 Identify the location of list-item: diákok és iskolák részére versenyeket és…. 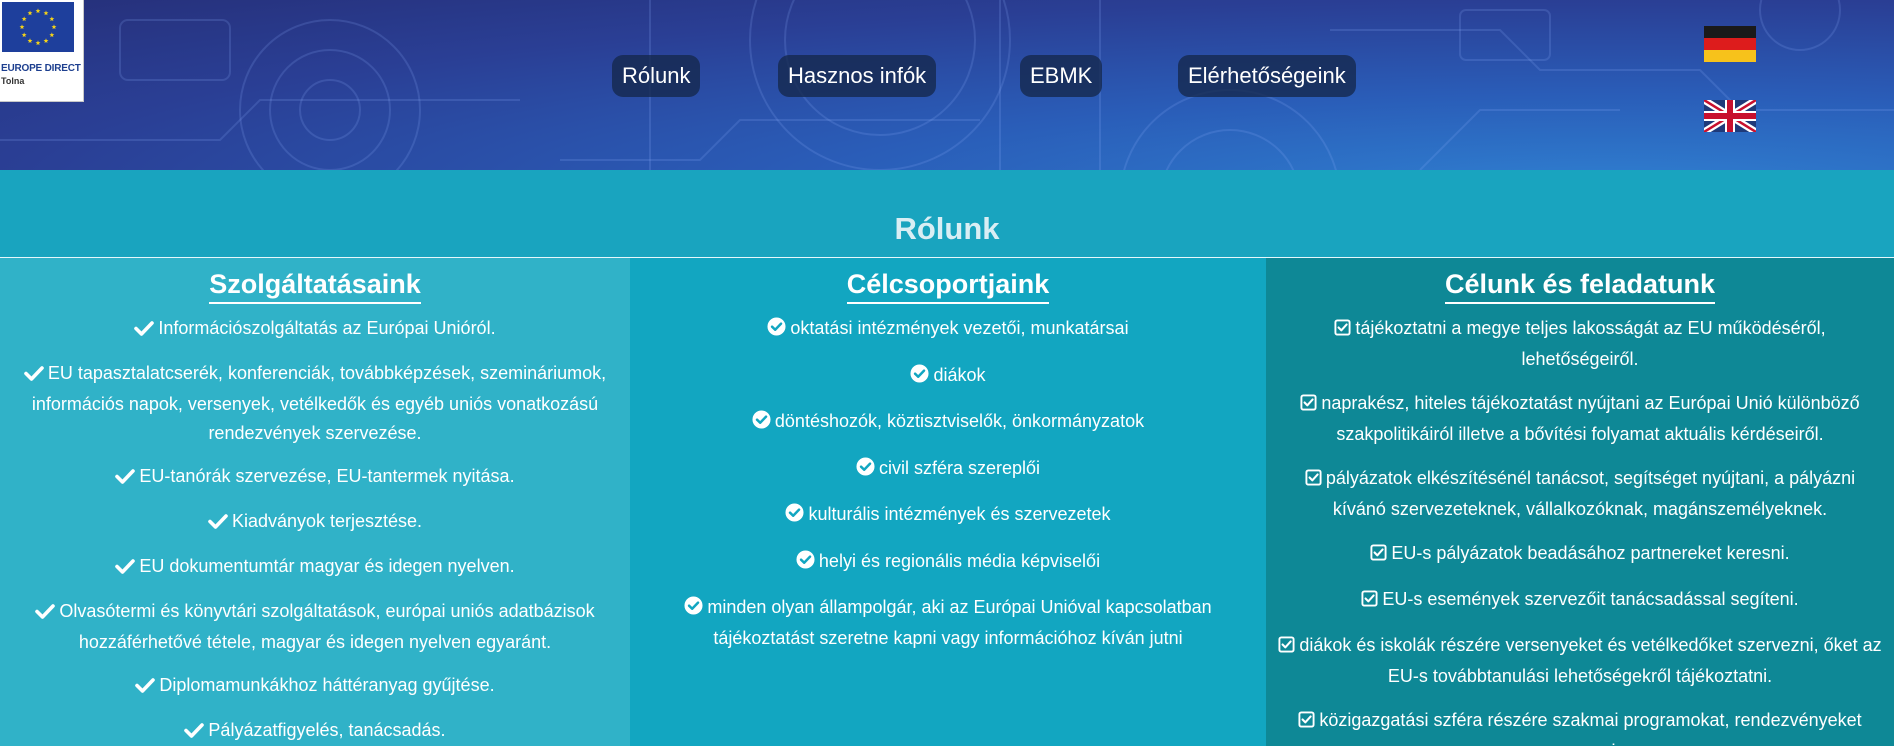
(1580, 661).